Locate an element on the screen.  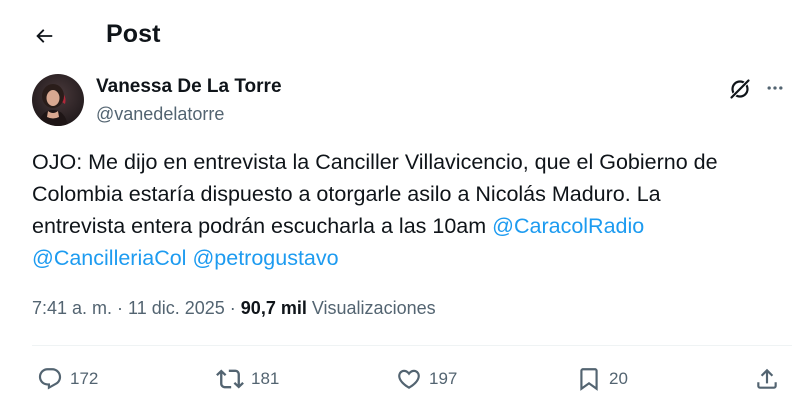
tweet-date: 11 dic. 2025 is located at coordinates (176, 308).